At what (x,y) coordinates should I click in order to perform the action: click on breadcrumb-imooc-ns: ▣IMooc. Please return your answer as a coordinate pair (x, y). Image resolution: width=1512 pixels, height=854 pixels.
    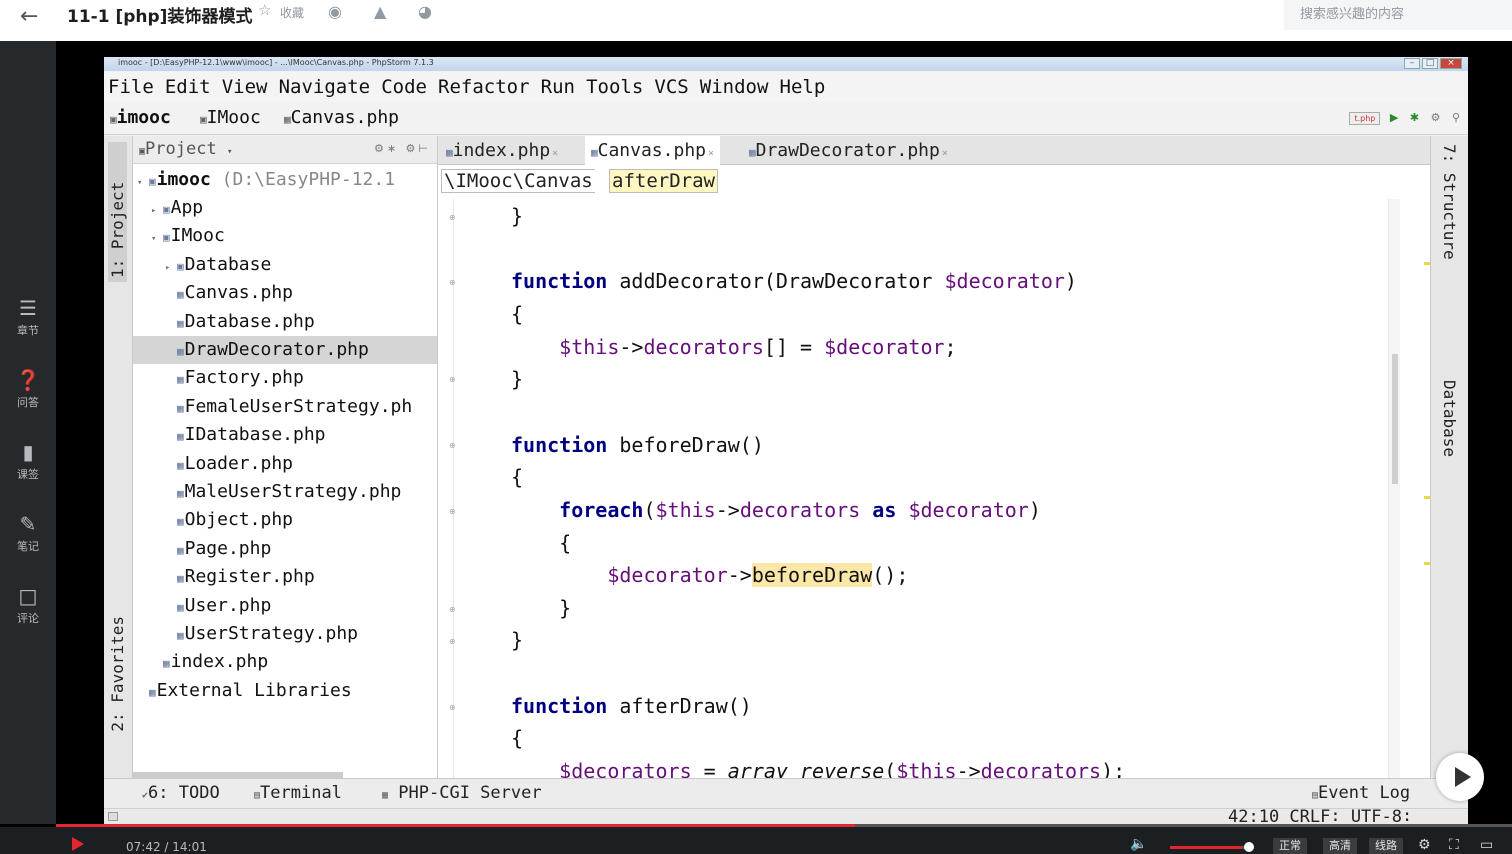
    Looking at the image, I should click on (230, 117).